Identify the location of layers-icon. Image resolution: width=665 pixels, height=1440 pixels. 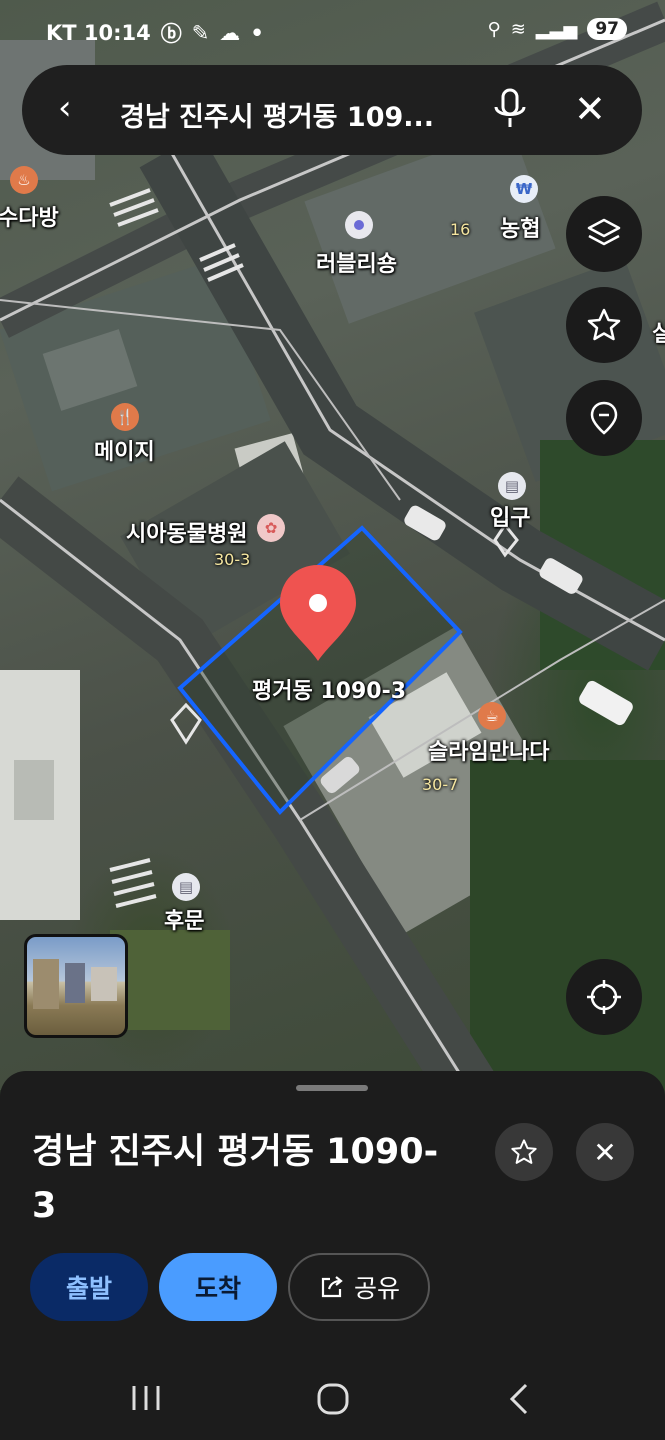
(604, 232).